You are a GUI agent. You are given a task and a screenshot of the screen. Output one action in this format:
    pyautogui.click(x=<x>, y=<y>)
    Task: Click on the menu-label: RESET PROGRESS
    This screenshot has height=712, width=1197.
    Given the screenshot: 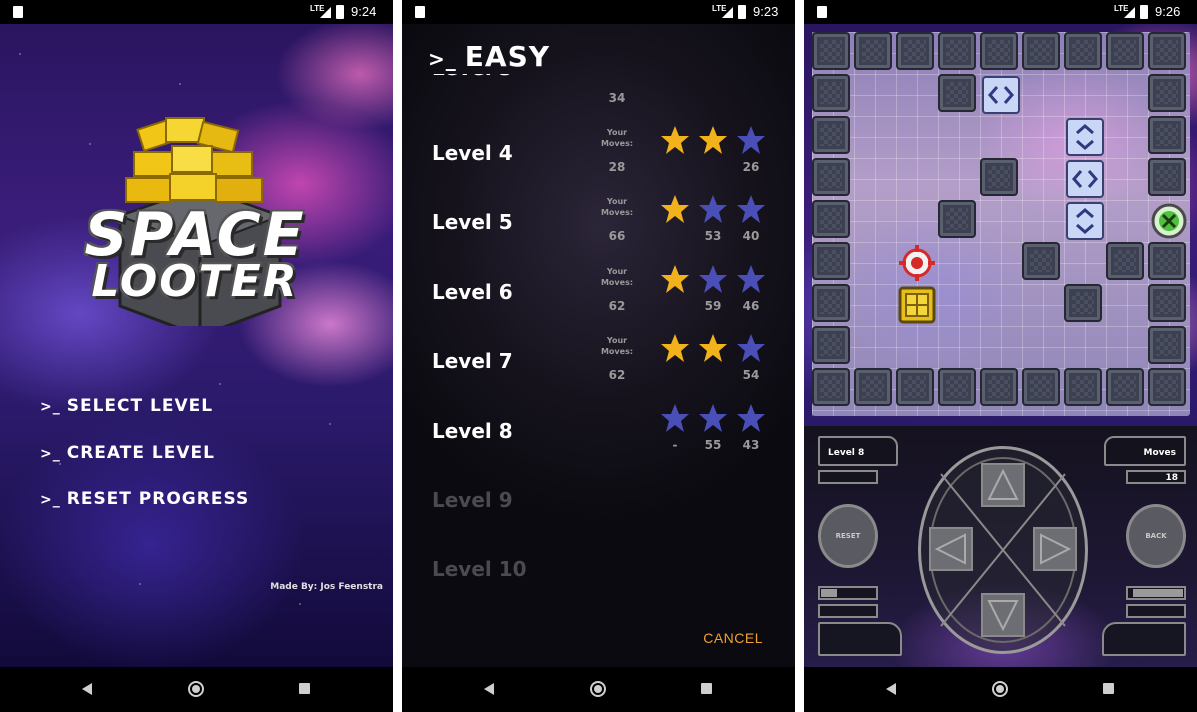 What is the action you would take?
    pyautogui.click(x=158, y=499)
    